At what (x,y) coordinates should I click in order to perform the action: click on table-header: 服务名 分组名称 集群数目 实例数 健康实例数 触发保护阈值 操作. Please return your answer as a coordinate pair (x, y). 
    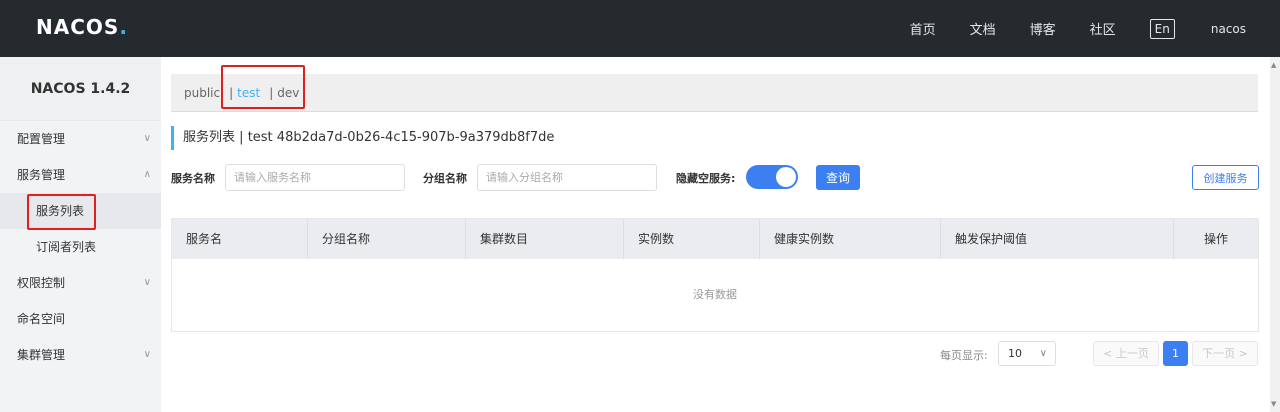
    Looking at the image, I should click on (715, 239).